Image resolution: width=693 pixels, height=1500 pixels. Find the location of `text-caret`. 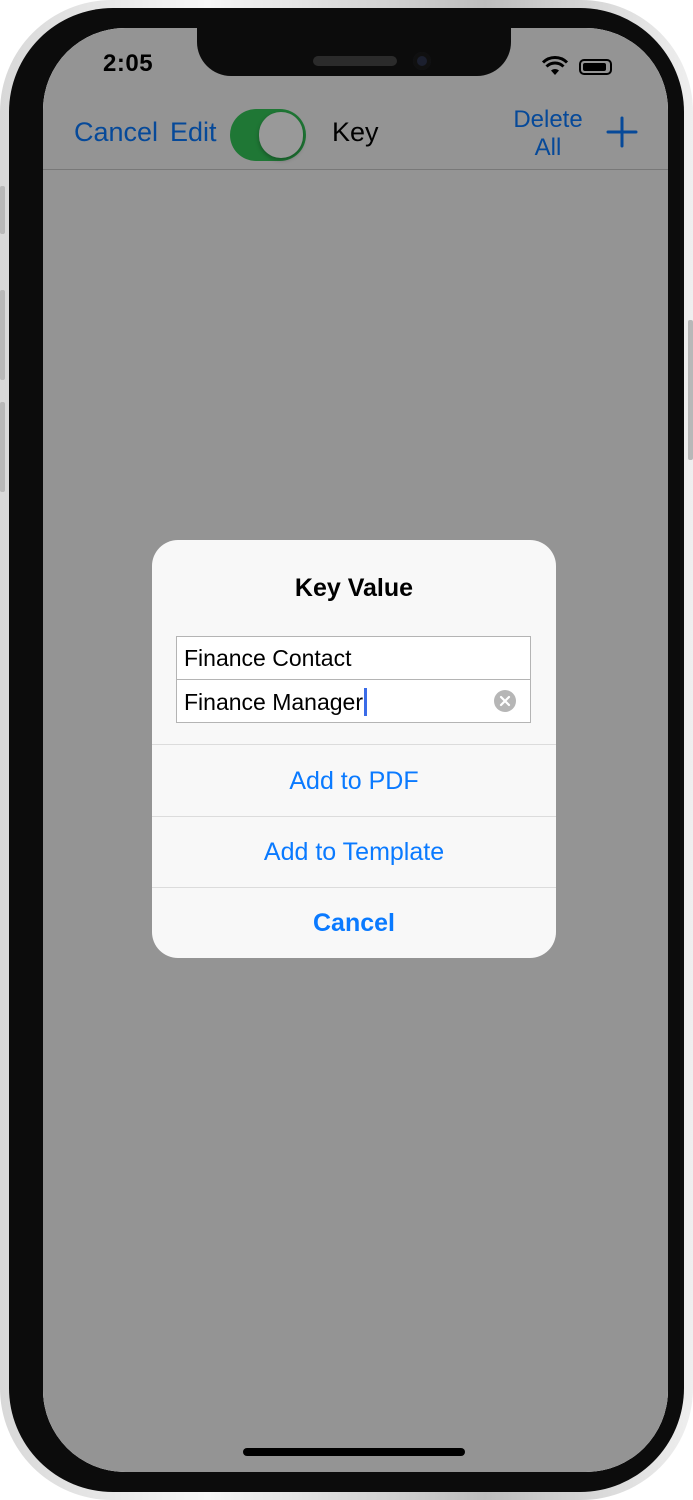

text-caret is located at coordinates (365, 702).